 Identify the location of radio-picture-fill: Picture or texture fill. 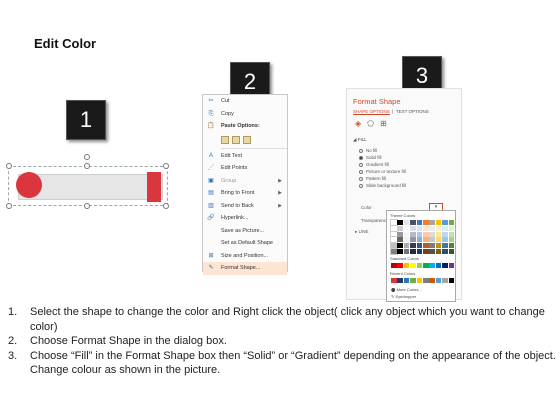
(382, 171).